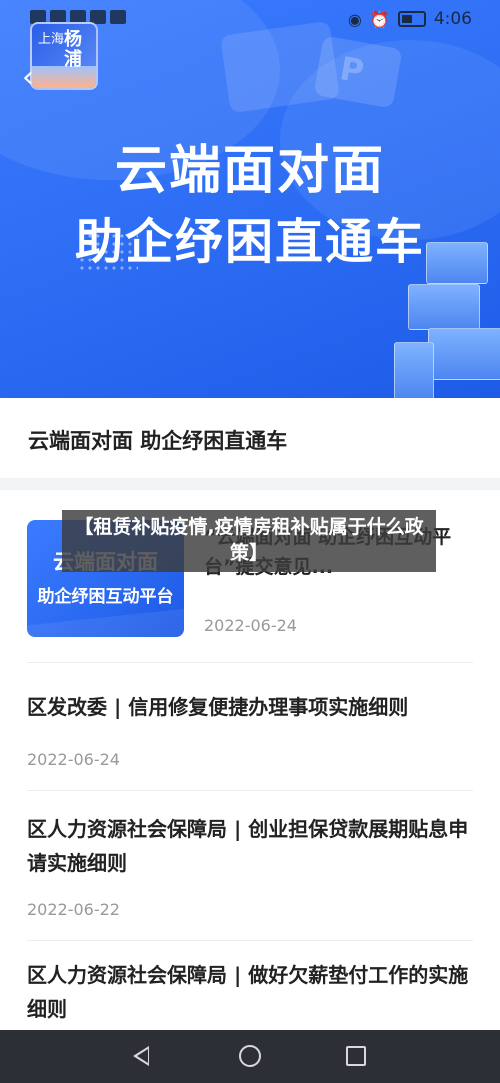 This screenshot has width=500, height=1083. I want to click on battery-icon, so click(411, 19).